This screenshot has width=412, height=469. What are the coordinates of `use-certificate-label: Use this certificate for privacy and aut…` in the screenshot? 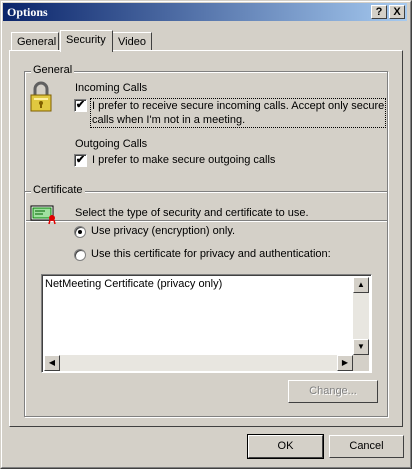 It's located at (211, 254).